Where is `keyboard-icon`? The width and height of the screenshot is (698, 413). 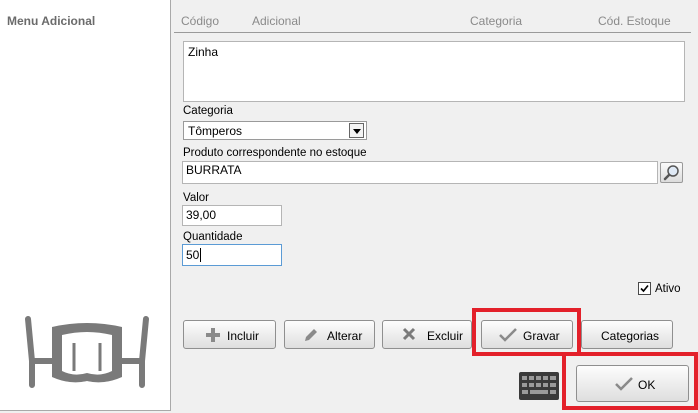 keyboard-icon is located at coordinates (539, 386).